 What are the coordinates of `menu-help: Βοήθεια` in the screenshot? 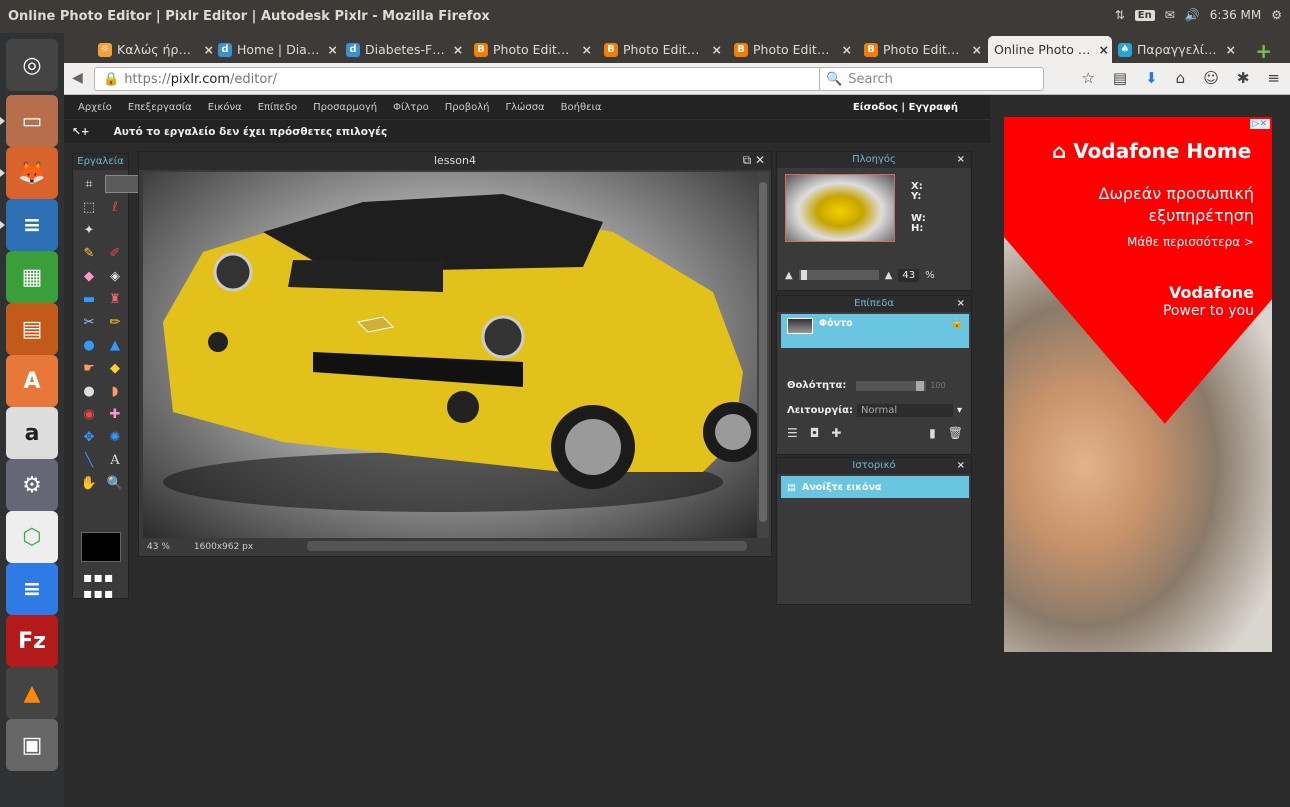 It's located at (581, 107).